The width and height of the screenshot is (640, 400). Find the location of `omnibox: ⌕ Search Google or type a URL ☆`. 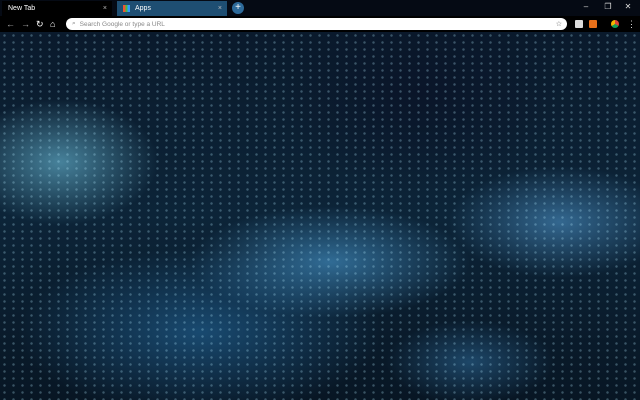

omnibox: ⌕ Search Google or type a URL ☆ is located at coordinates (316, 24).